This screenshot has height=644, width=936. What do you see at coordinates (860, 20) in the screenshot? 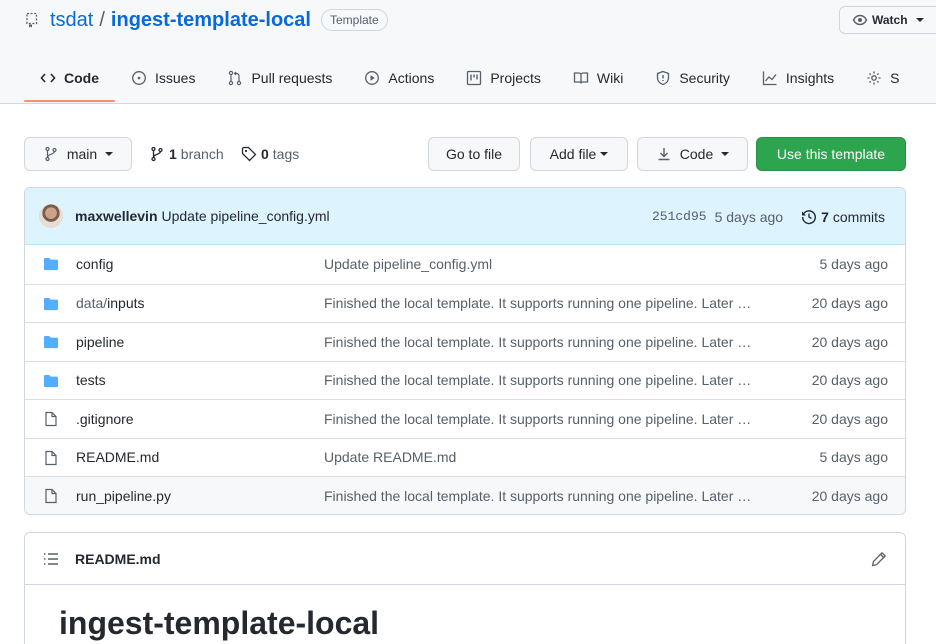
I see `eye-icon` at bounding box center [860, 20].